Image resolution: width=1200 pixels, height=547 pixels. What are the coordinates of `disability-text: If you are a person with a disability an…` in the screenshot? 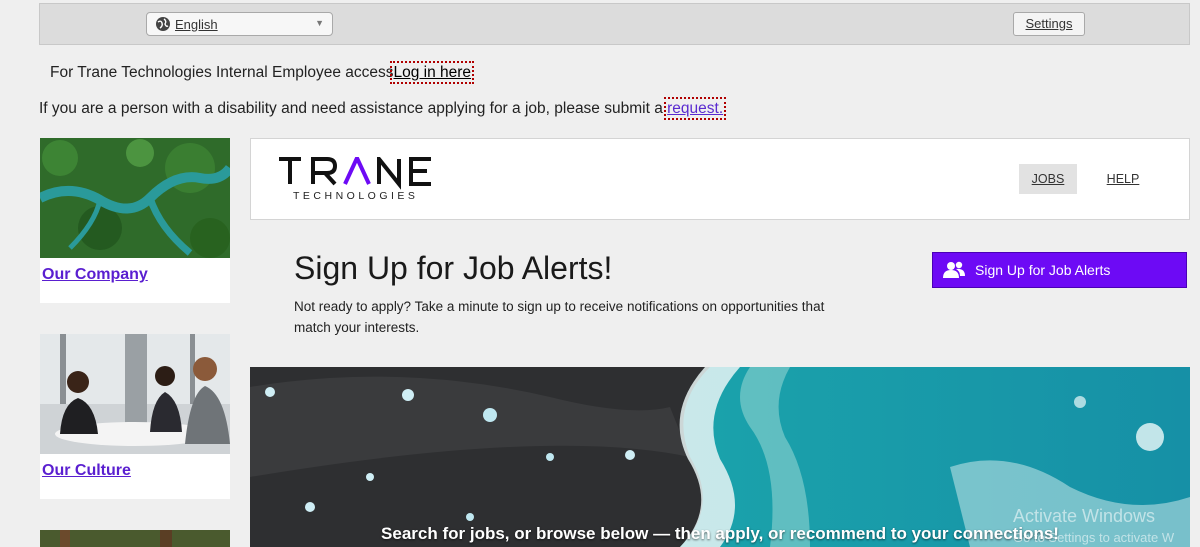 It's located at (351, 108).